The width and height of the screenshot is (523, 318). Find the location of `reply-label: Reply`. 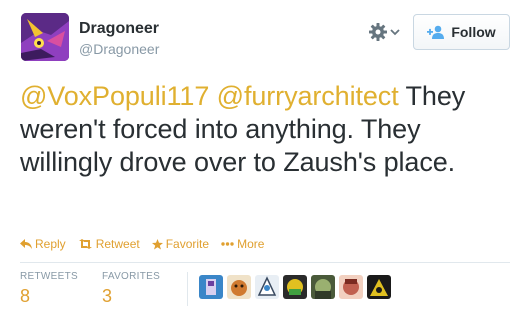

reply-label: Reply is located at coordinates (50, 244).